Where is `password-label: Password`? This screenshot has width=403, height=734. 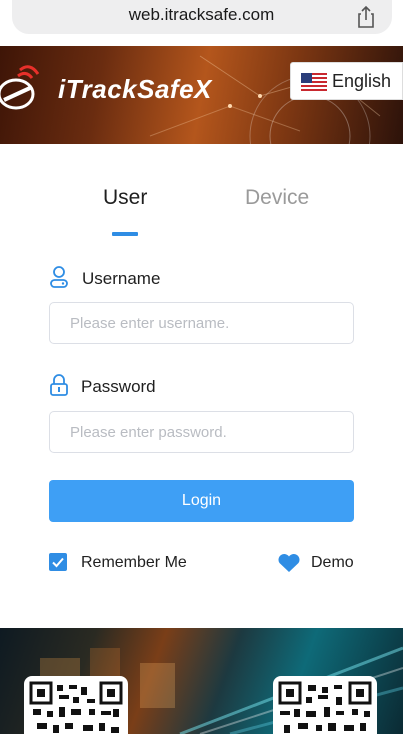 password-label: Password is located at coordinates (118, 386).